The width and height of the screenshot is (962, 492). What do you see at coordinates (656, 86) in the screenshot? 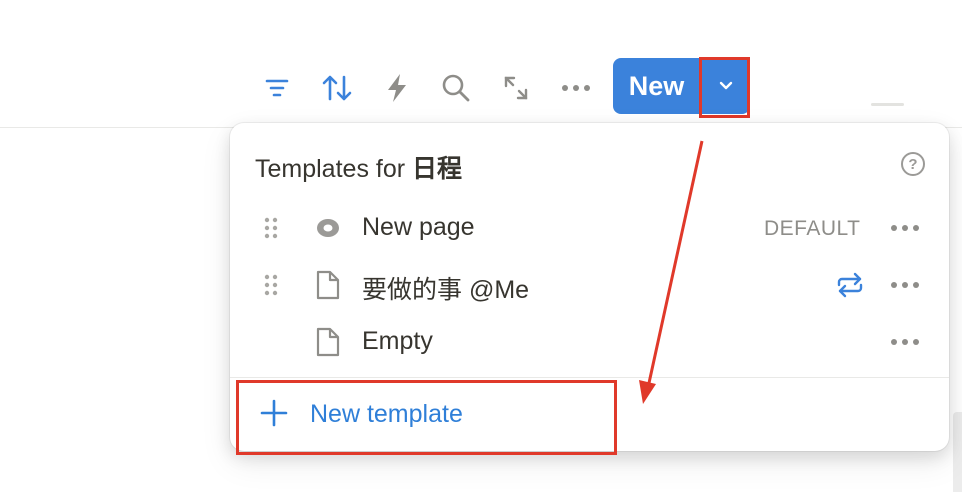
I see `new-button: New` at bounding box center [656, 86].